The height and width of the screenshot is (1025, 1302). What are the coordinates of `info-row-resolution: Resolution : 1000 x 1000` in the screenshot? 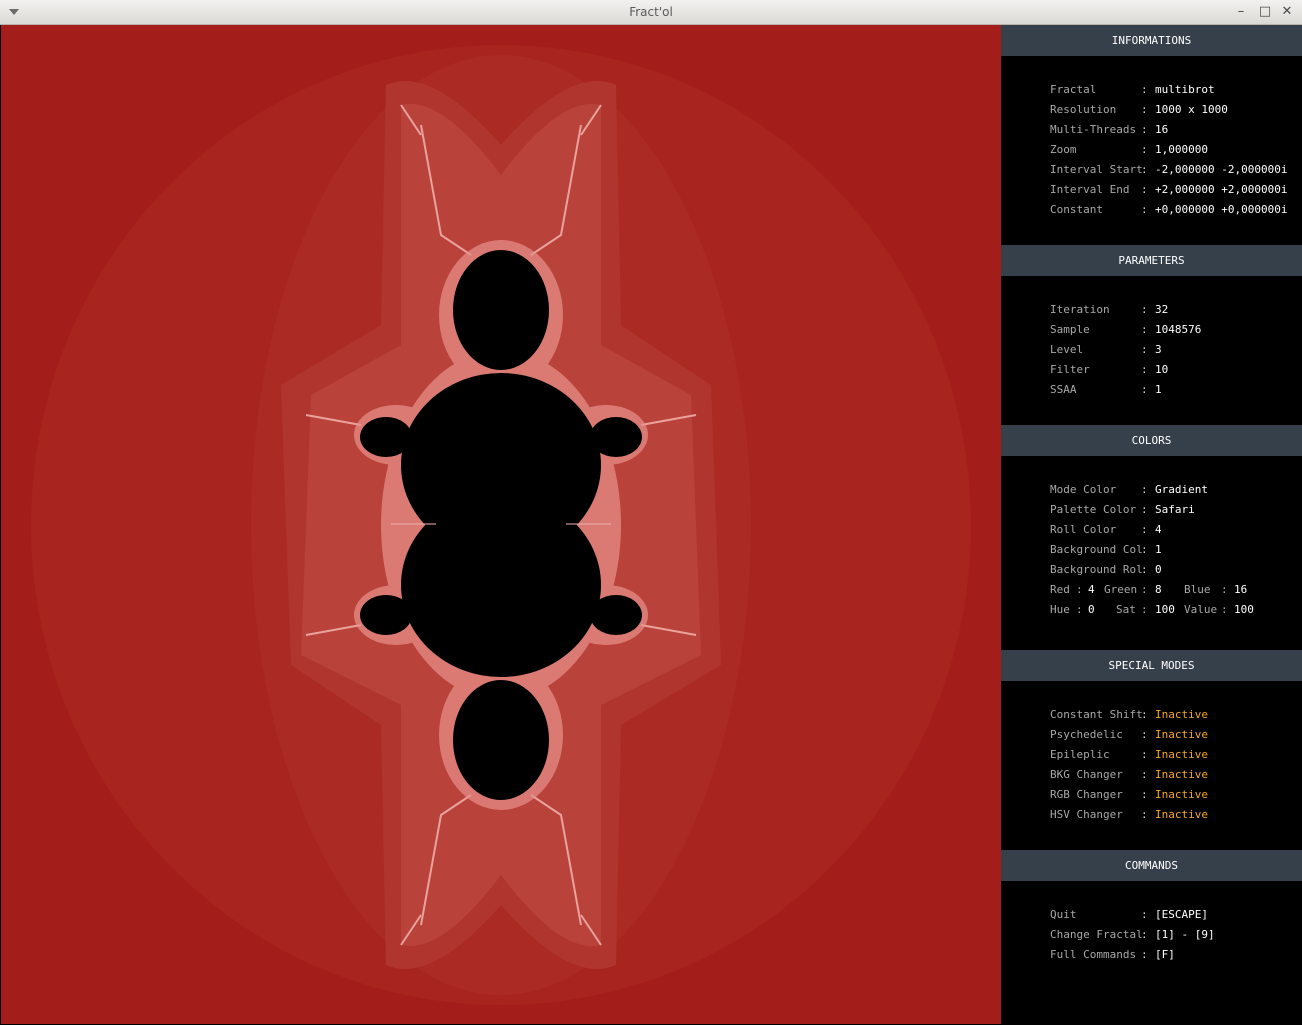 It's located at (1151, 110).